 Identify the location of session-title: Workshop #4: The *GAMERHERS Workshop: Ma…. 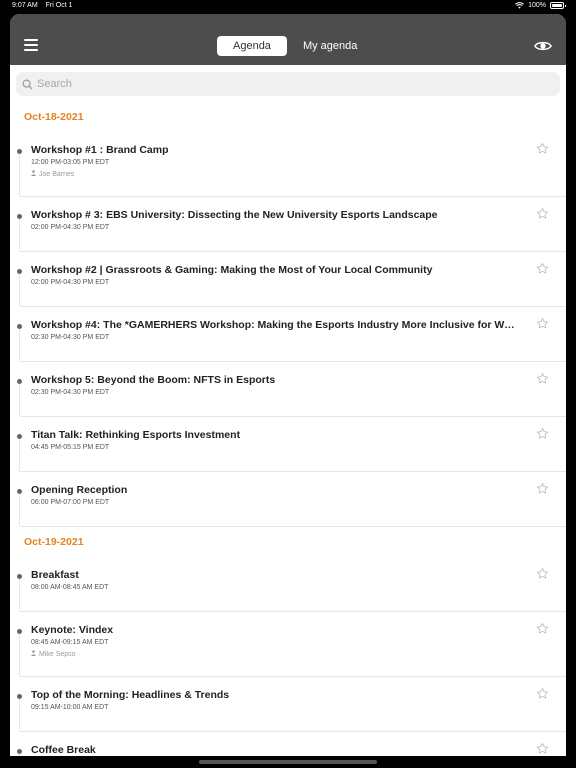
(273, 325).